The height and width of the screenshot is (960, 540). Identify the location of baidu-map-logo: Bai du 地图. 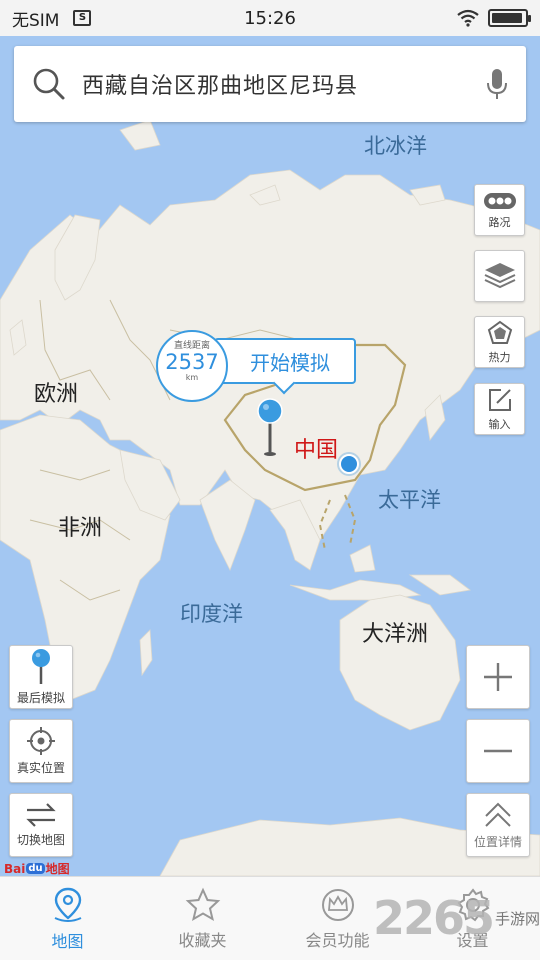
(37, 868).